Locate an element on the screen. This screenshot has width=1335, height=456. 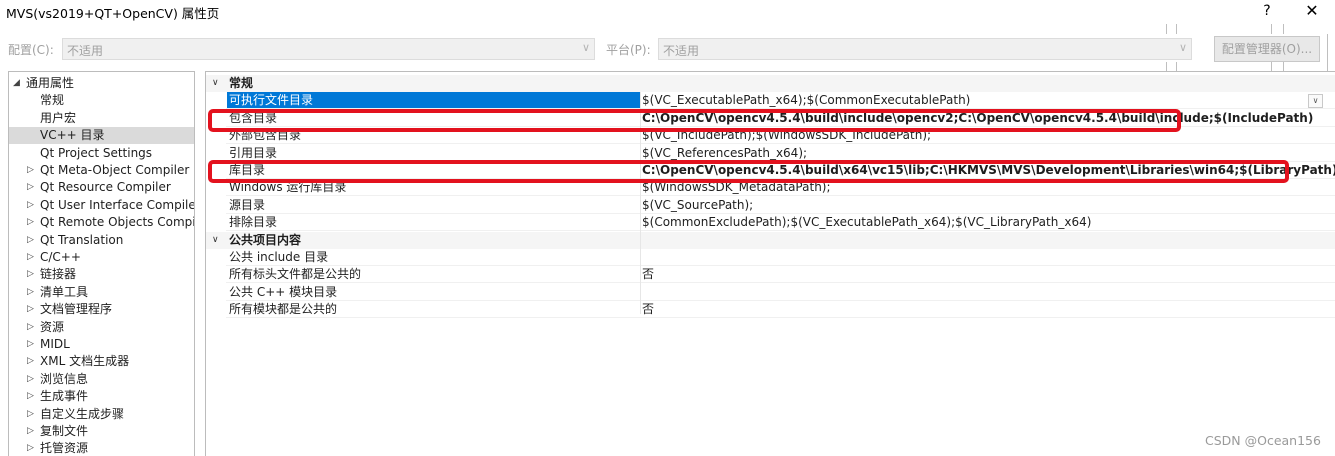
help-button: ? is located at coordinates (1267, 11).